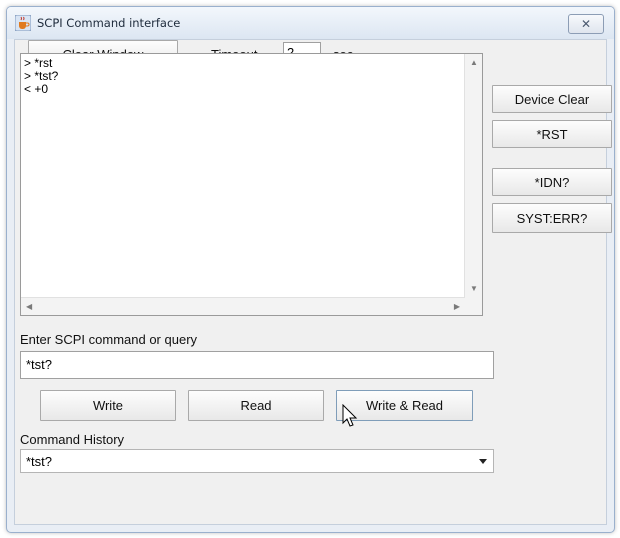 Image resolution: width=620 pixels, height=538 pixels. Describe the element at coordinates (474, 63) in the screenshot. I see `scroll-up-icon: ▲` at that location.